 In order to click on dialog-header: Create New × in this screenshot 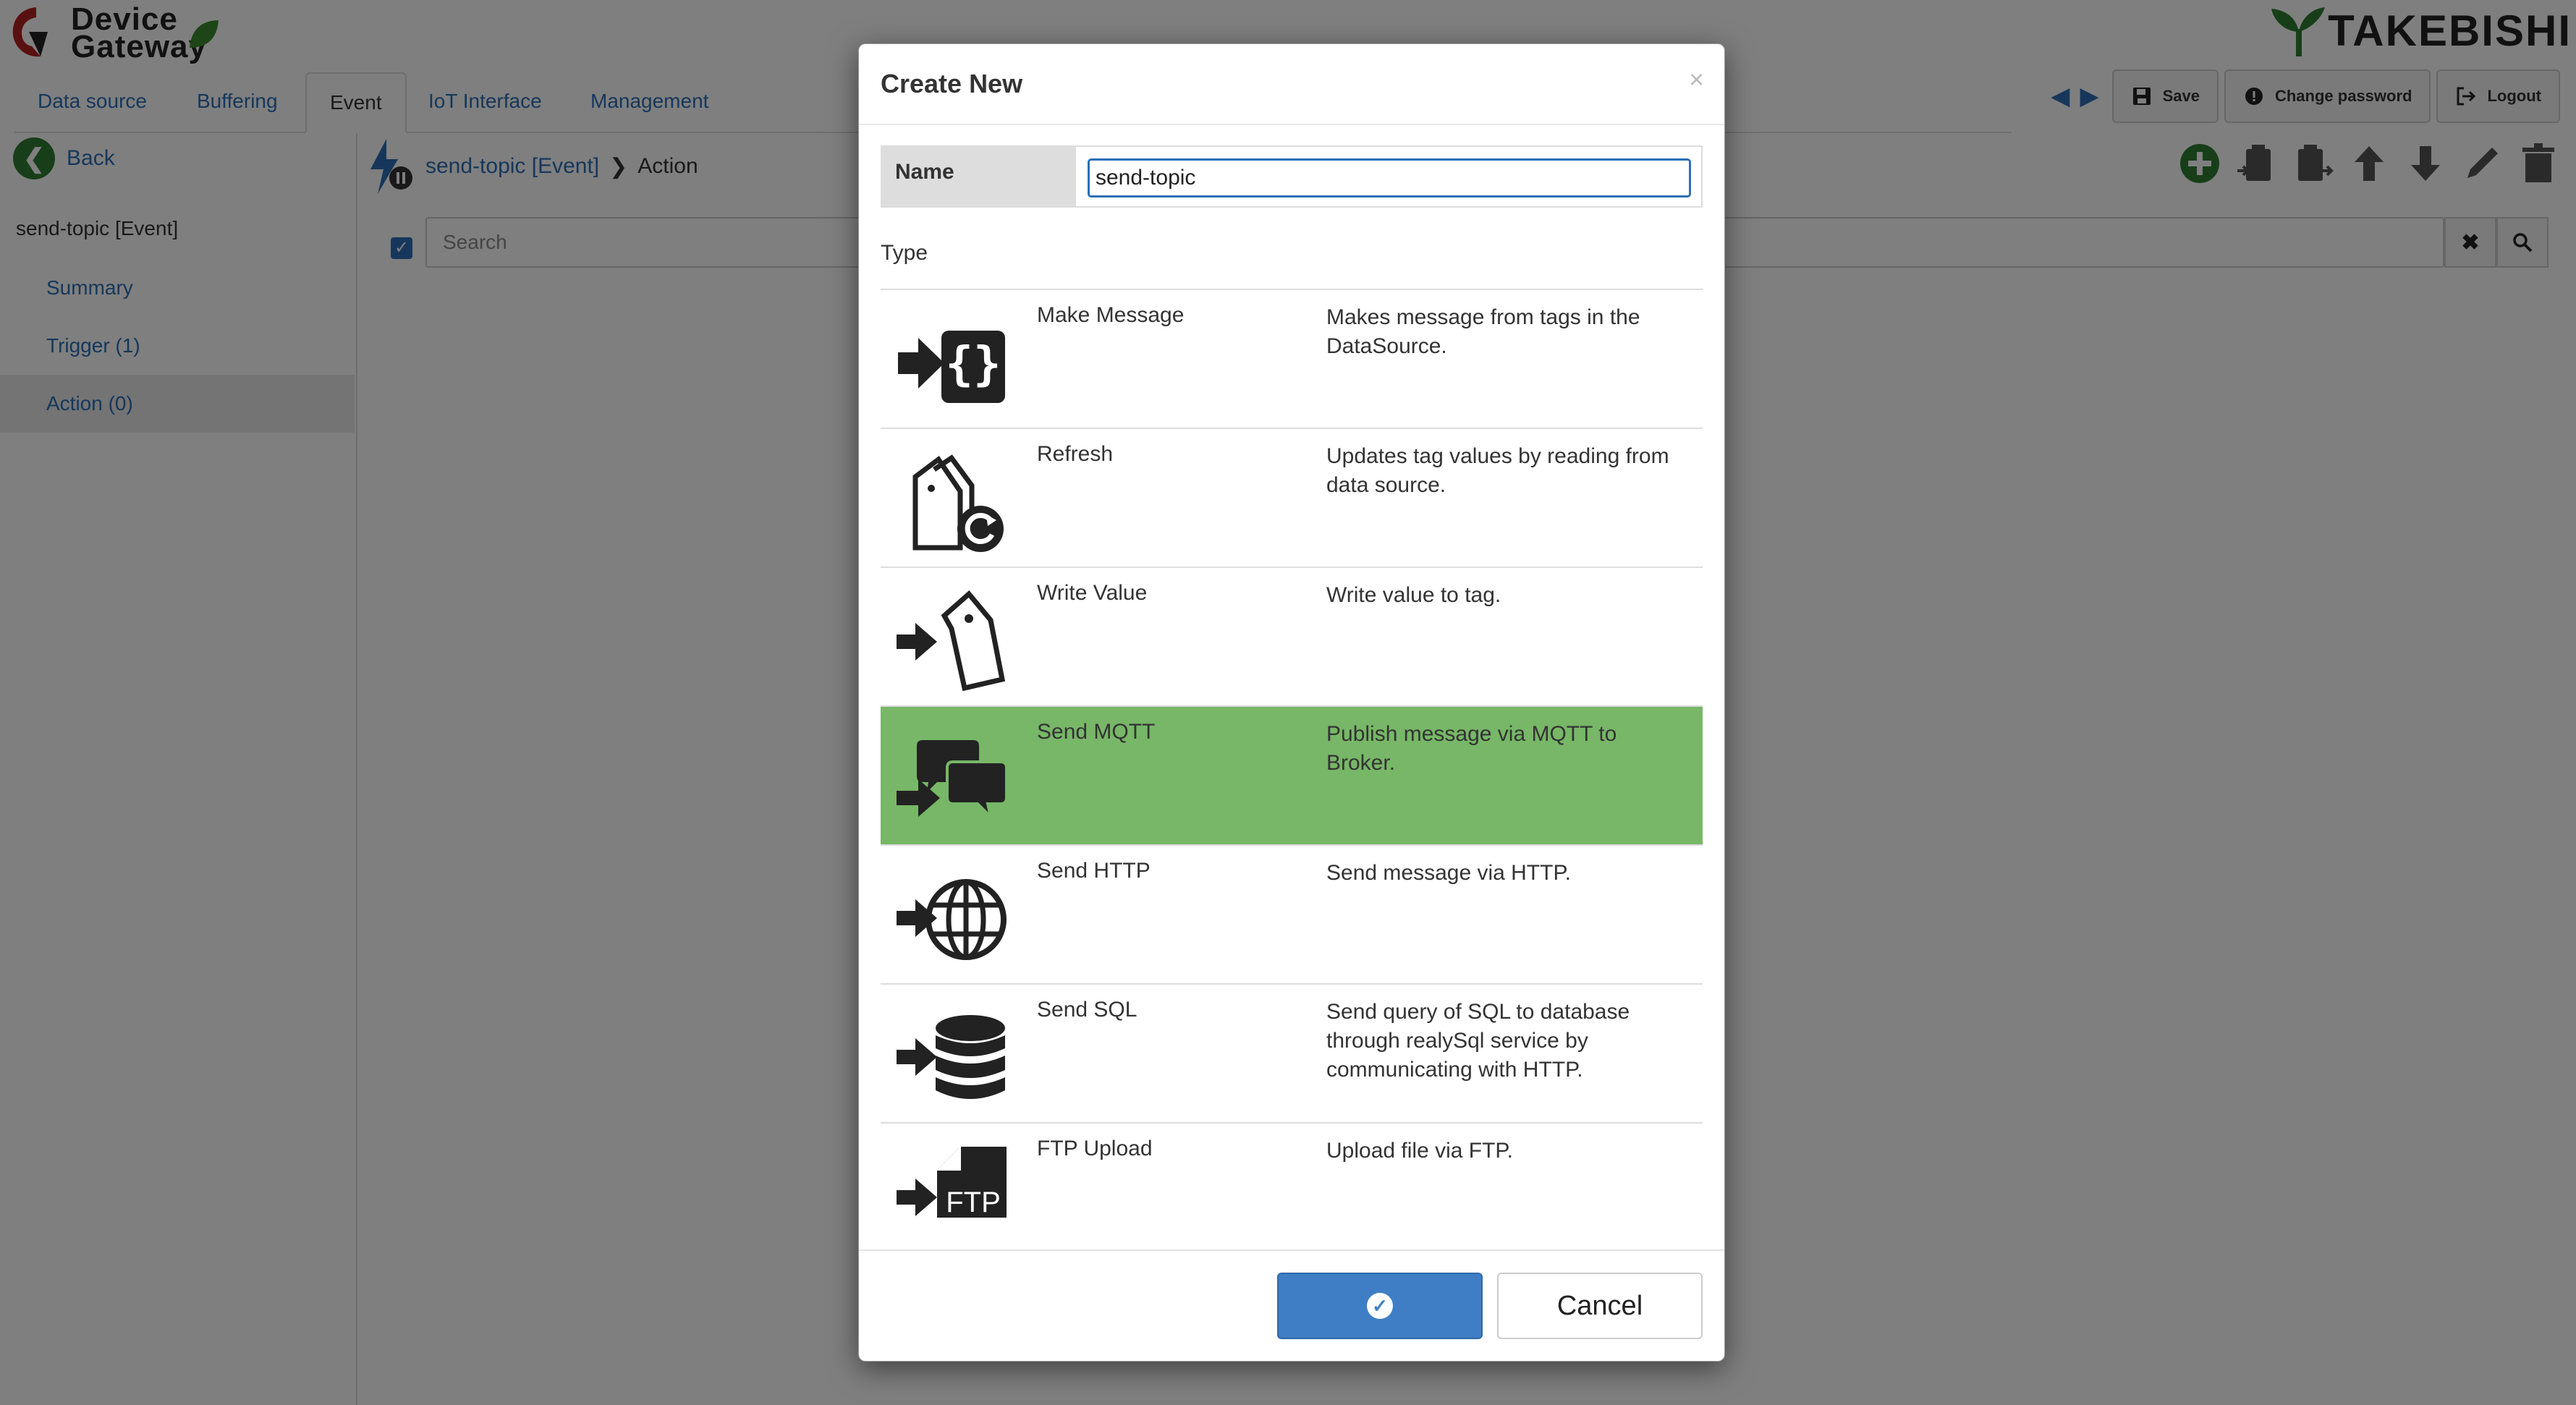, I will do `click(1291, 84)`.